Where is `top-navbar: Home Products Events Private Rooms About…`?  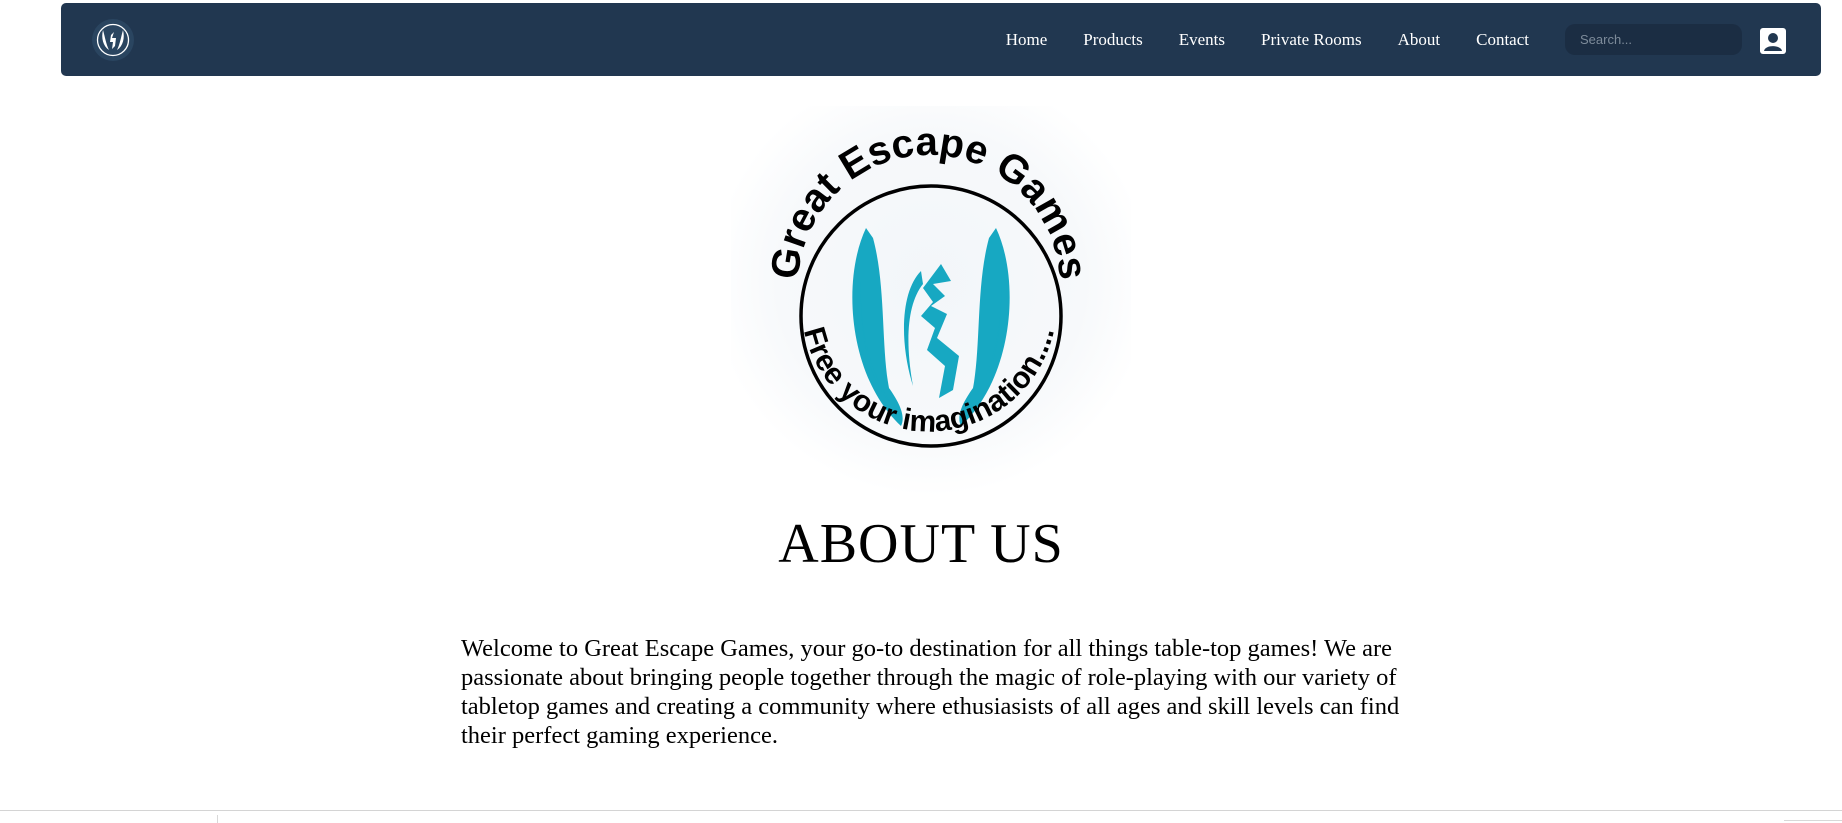
top-navbar: Home Products Events Private Rooms About… is located at coordinates (941, 39).